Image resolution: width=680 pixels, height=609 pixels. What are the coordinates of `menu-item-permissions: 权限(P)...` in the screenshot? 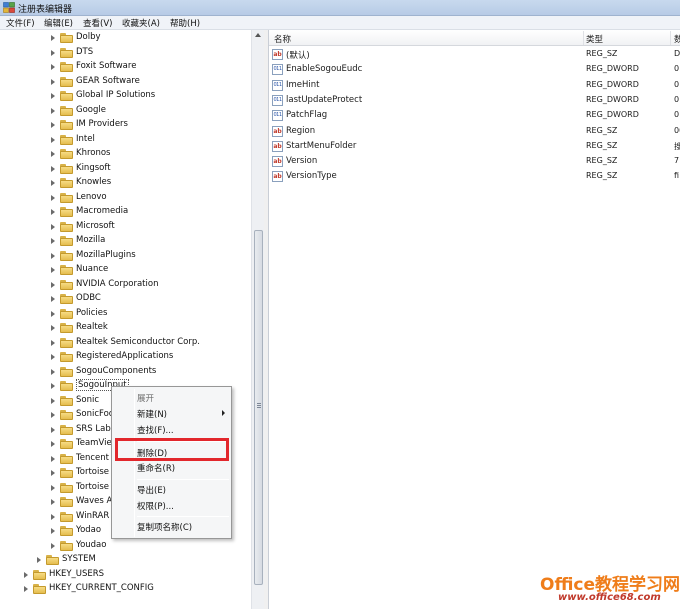 It's located at (155, 506).